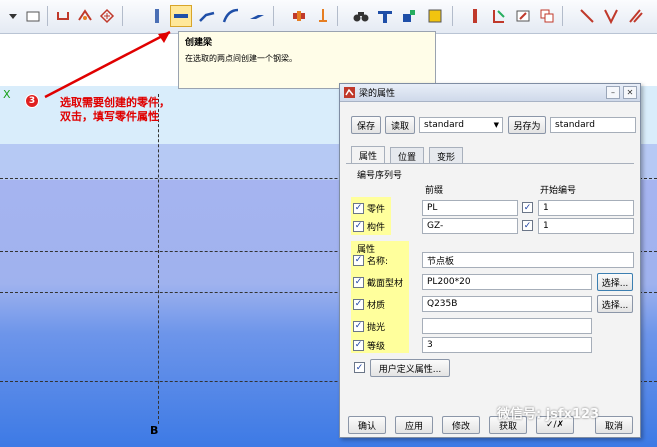 This screenshot has width=657, height=447. What do you see at coordinates (400, 125) in the screenshot?
I see `load-button: 读取` at bounding box center [400, 125].